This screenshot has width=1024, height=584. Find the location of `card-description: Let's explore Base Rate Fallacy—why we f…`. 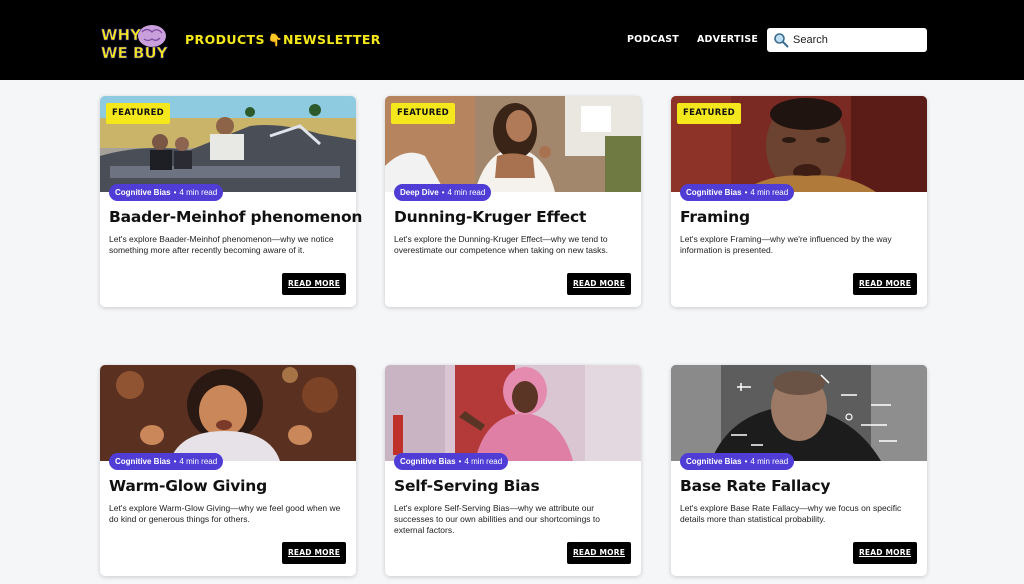

card-description: Let's explore Base Rate Fallacy—why we f… is located at coordinates (791, 513).